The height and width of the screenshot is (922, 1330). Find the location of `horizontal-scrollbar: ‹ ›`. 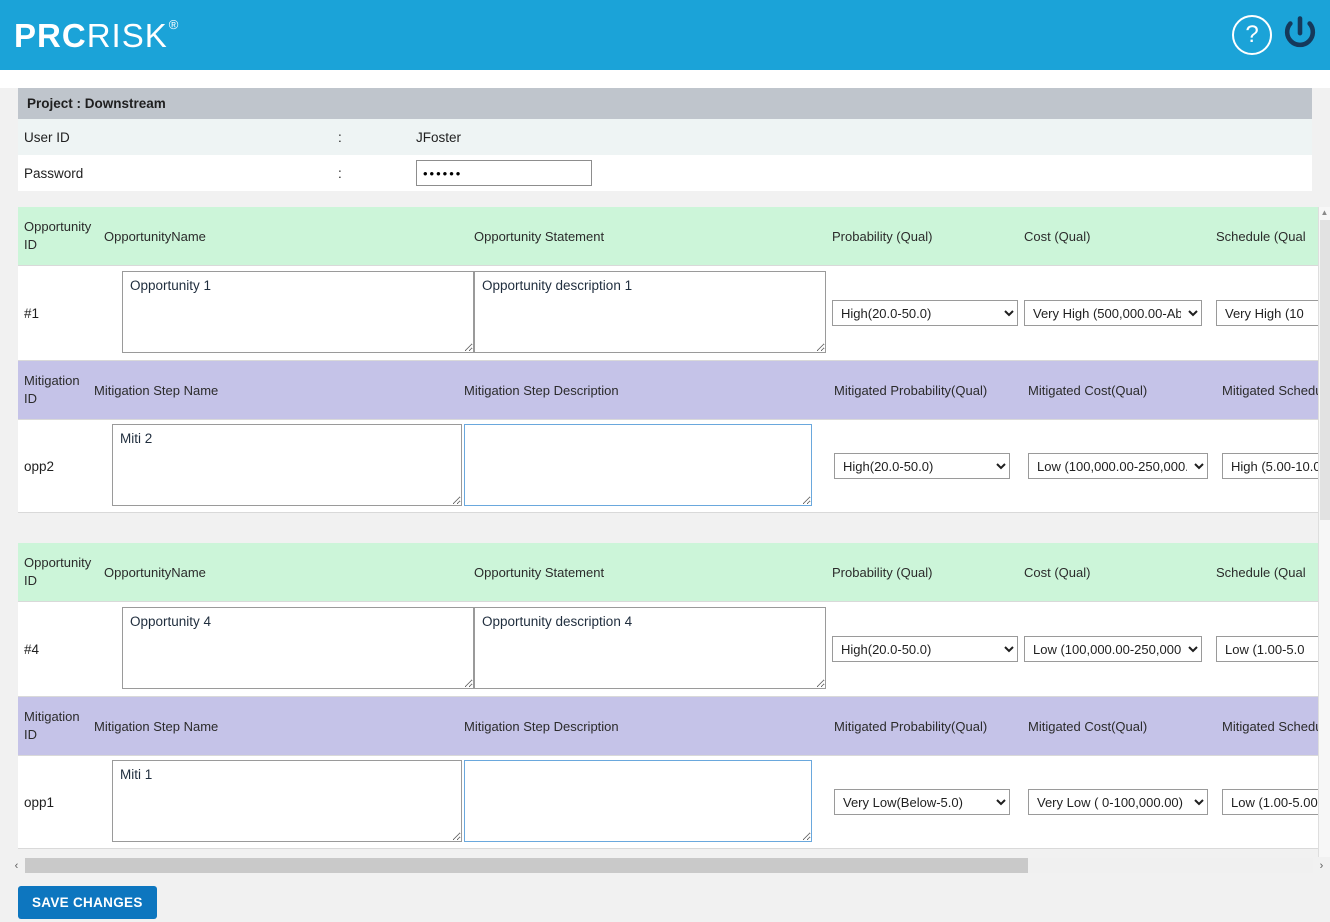

horizontal-scrollbar: ‹ › is located at coordinates (669, 865).